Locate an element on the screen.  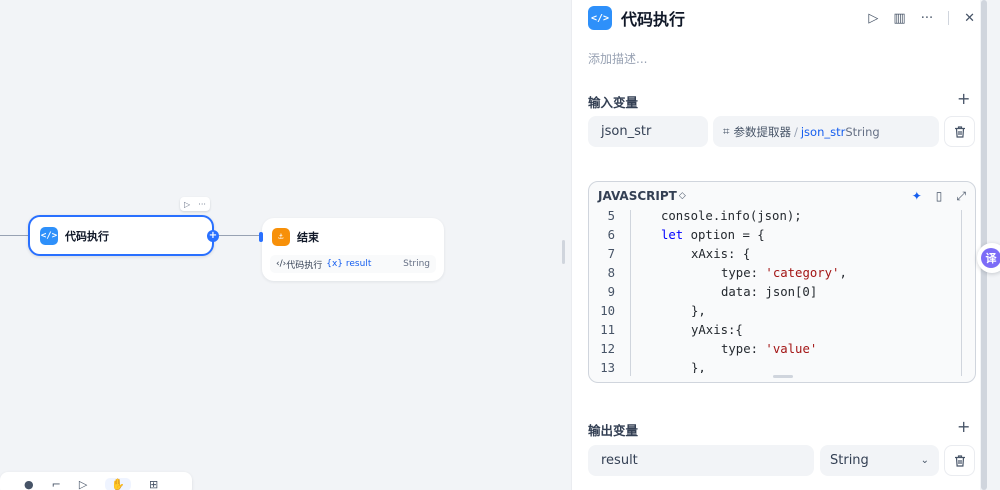
comment-icon: ⌐ is located at coordinates (56, 484).